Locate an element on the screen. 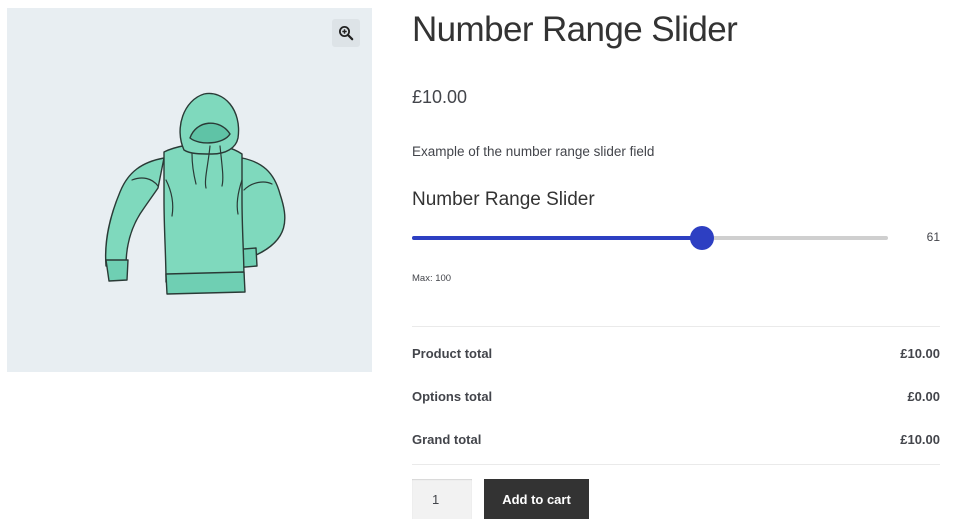 Image resolution: width=960 pixels, height=528 pixels. product-title: Number Range Slider is located at coordinates (575, 29).